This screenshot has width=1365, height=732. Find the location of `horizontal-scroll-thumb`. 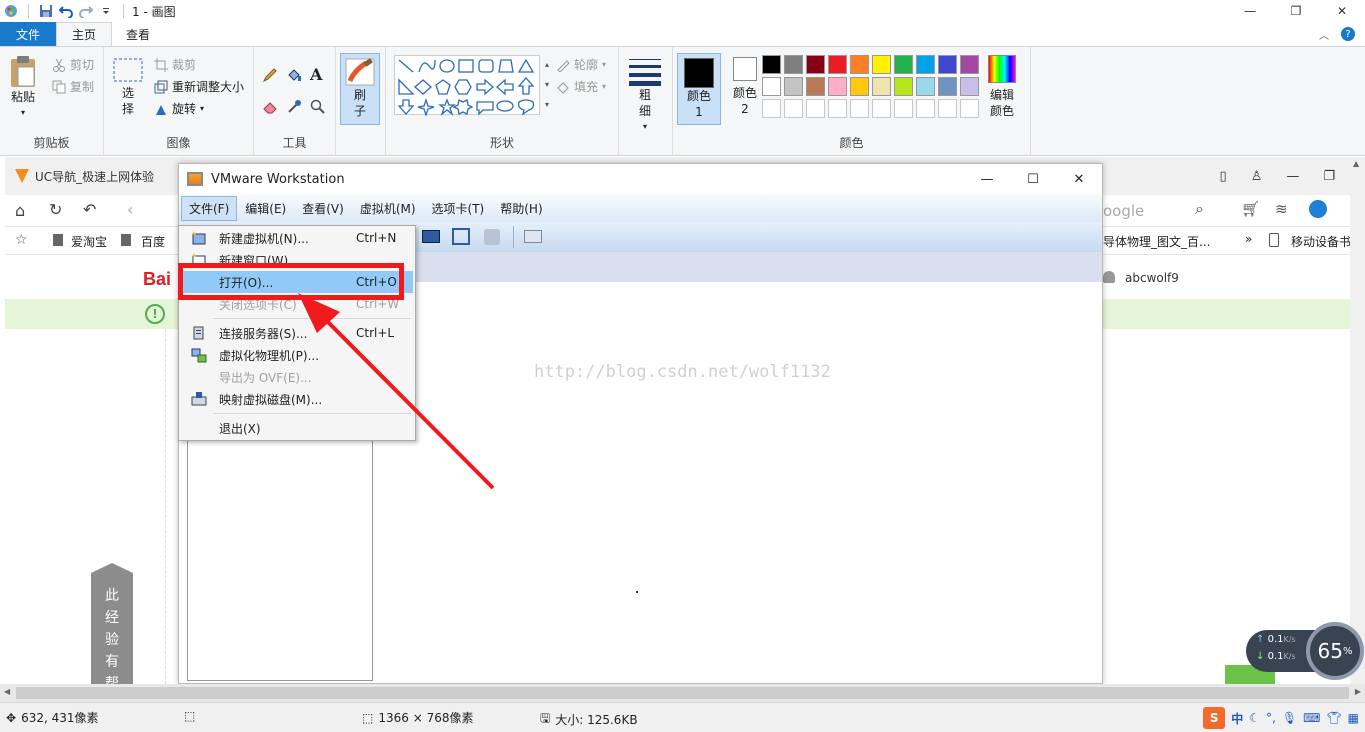

horizontal-scroll-thumb is located at coordinates (682, 693).